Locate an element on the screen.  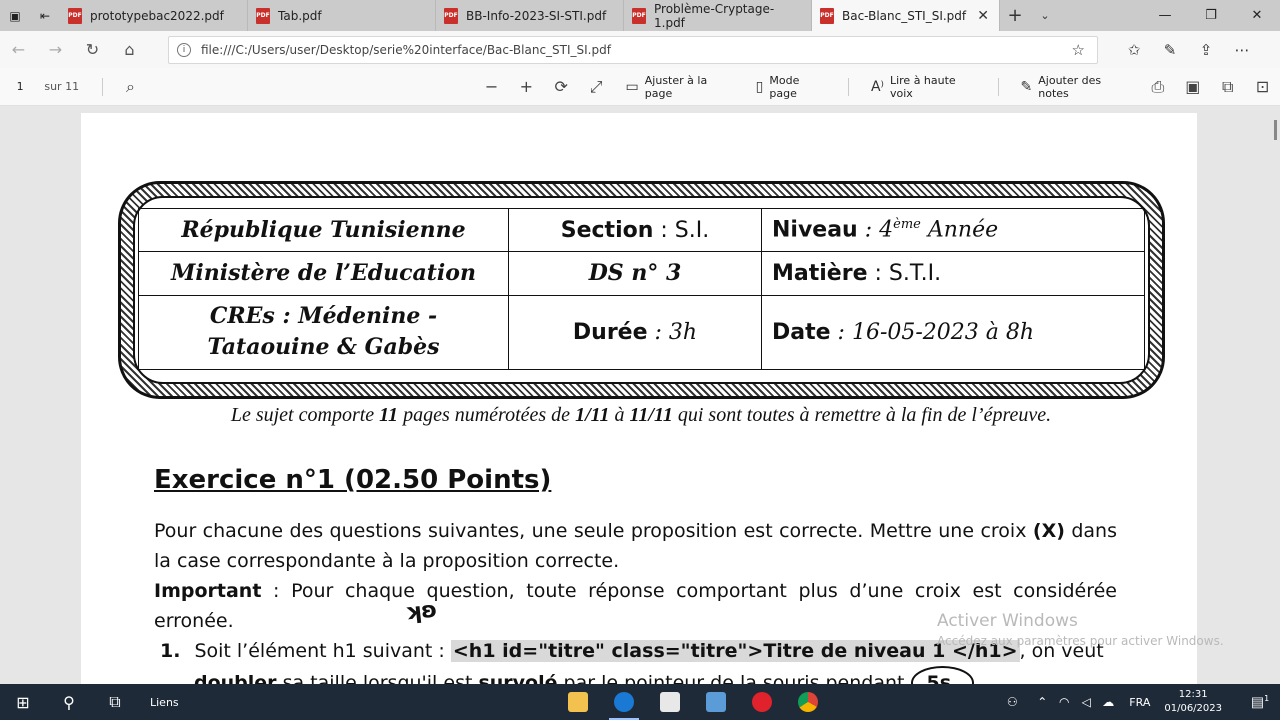
watermark-line-1: Activer Windows is located at coordinates (1007, 621).